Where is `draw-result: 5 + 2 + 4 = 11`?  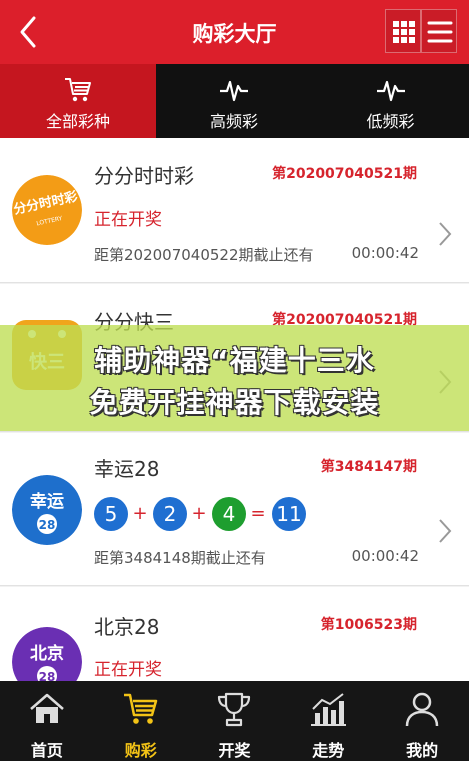 draw-result: 5 + 2 + 4 = 11 is located at coordinates (214, 514).